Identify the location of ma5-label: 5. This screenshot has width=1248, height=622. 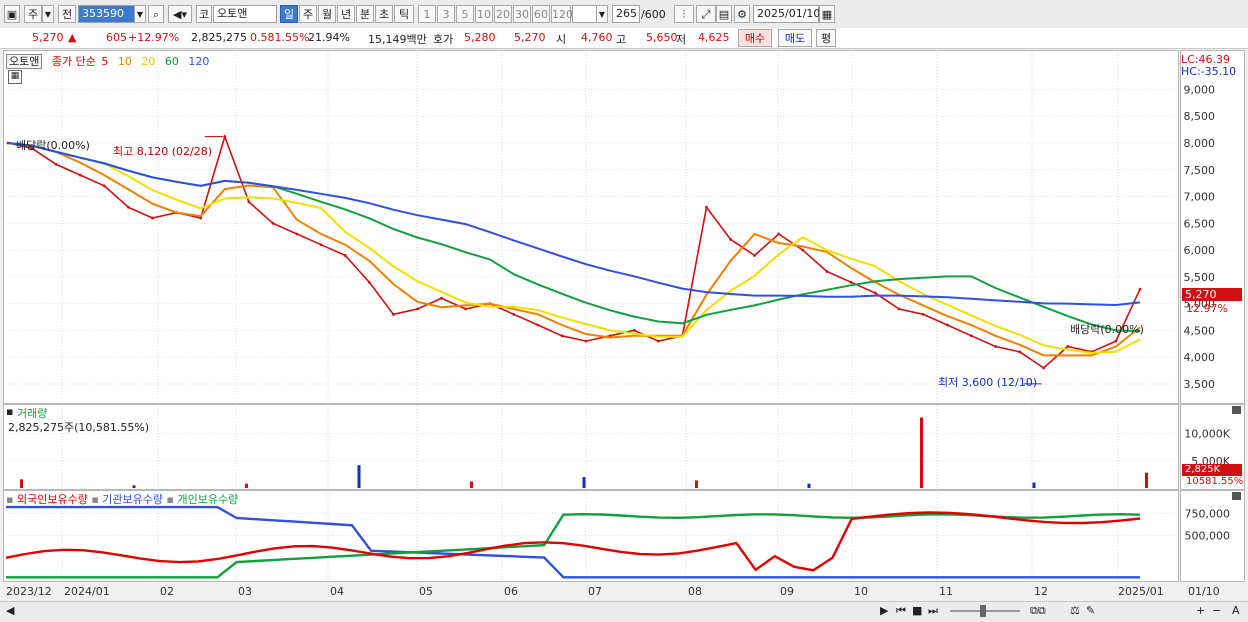
(105, 61).